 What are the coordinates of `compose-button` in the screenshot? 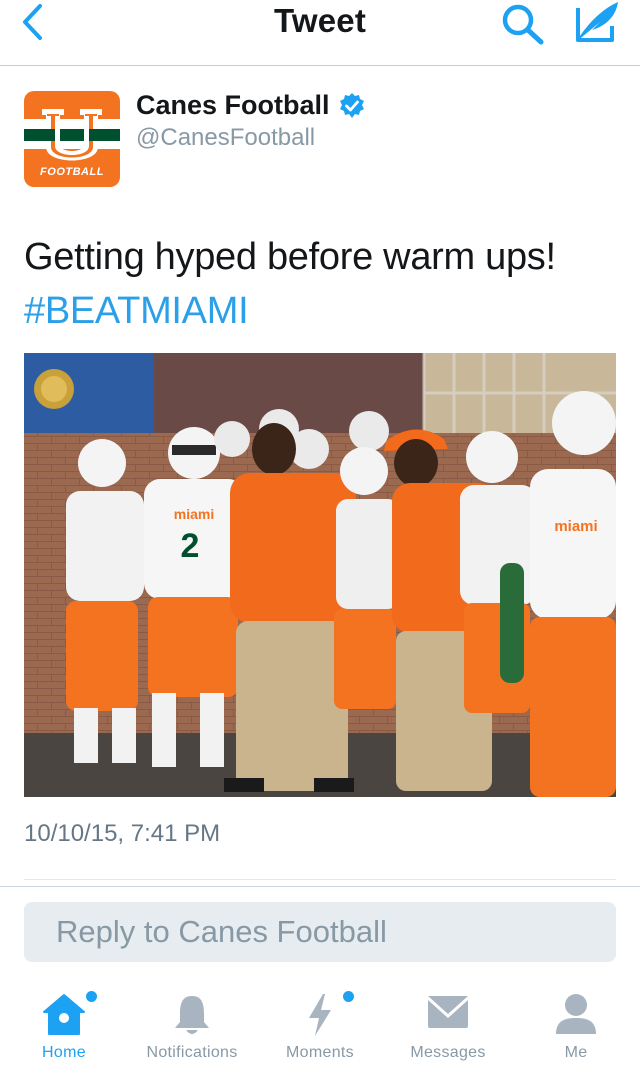 It's located at (597, 23).